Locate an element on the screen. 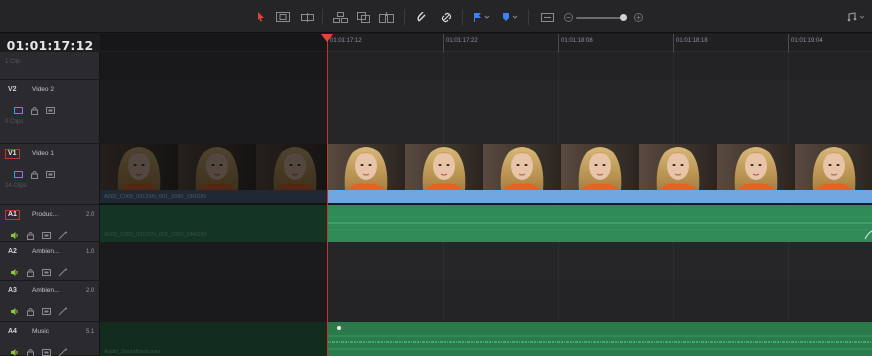  zoom-slider-track is located at coordinates (600, 18).